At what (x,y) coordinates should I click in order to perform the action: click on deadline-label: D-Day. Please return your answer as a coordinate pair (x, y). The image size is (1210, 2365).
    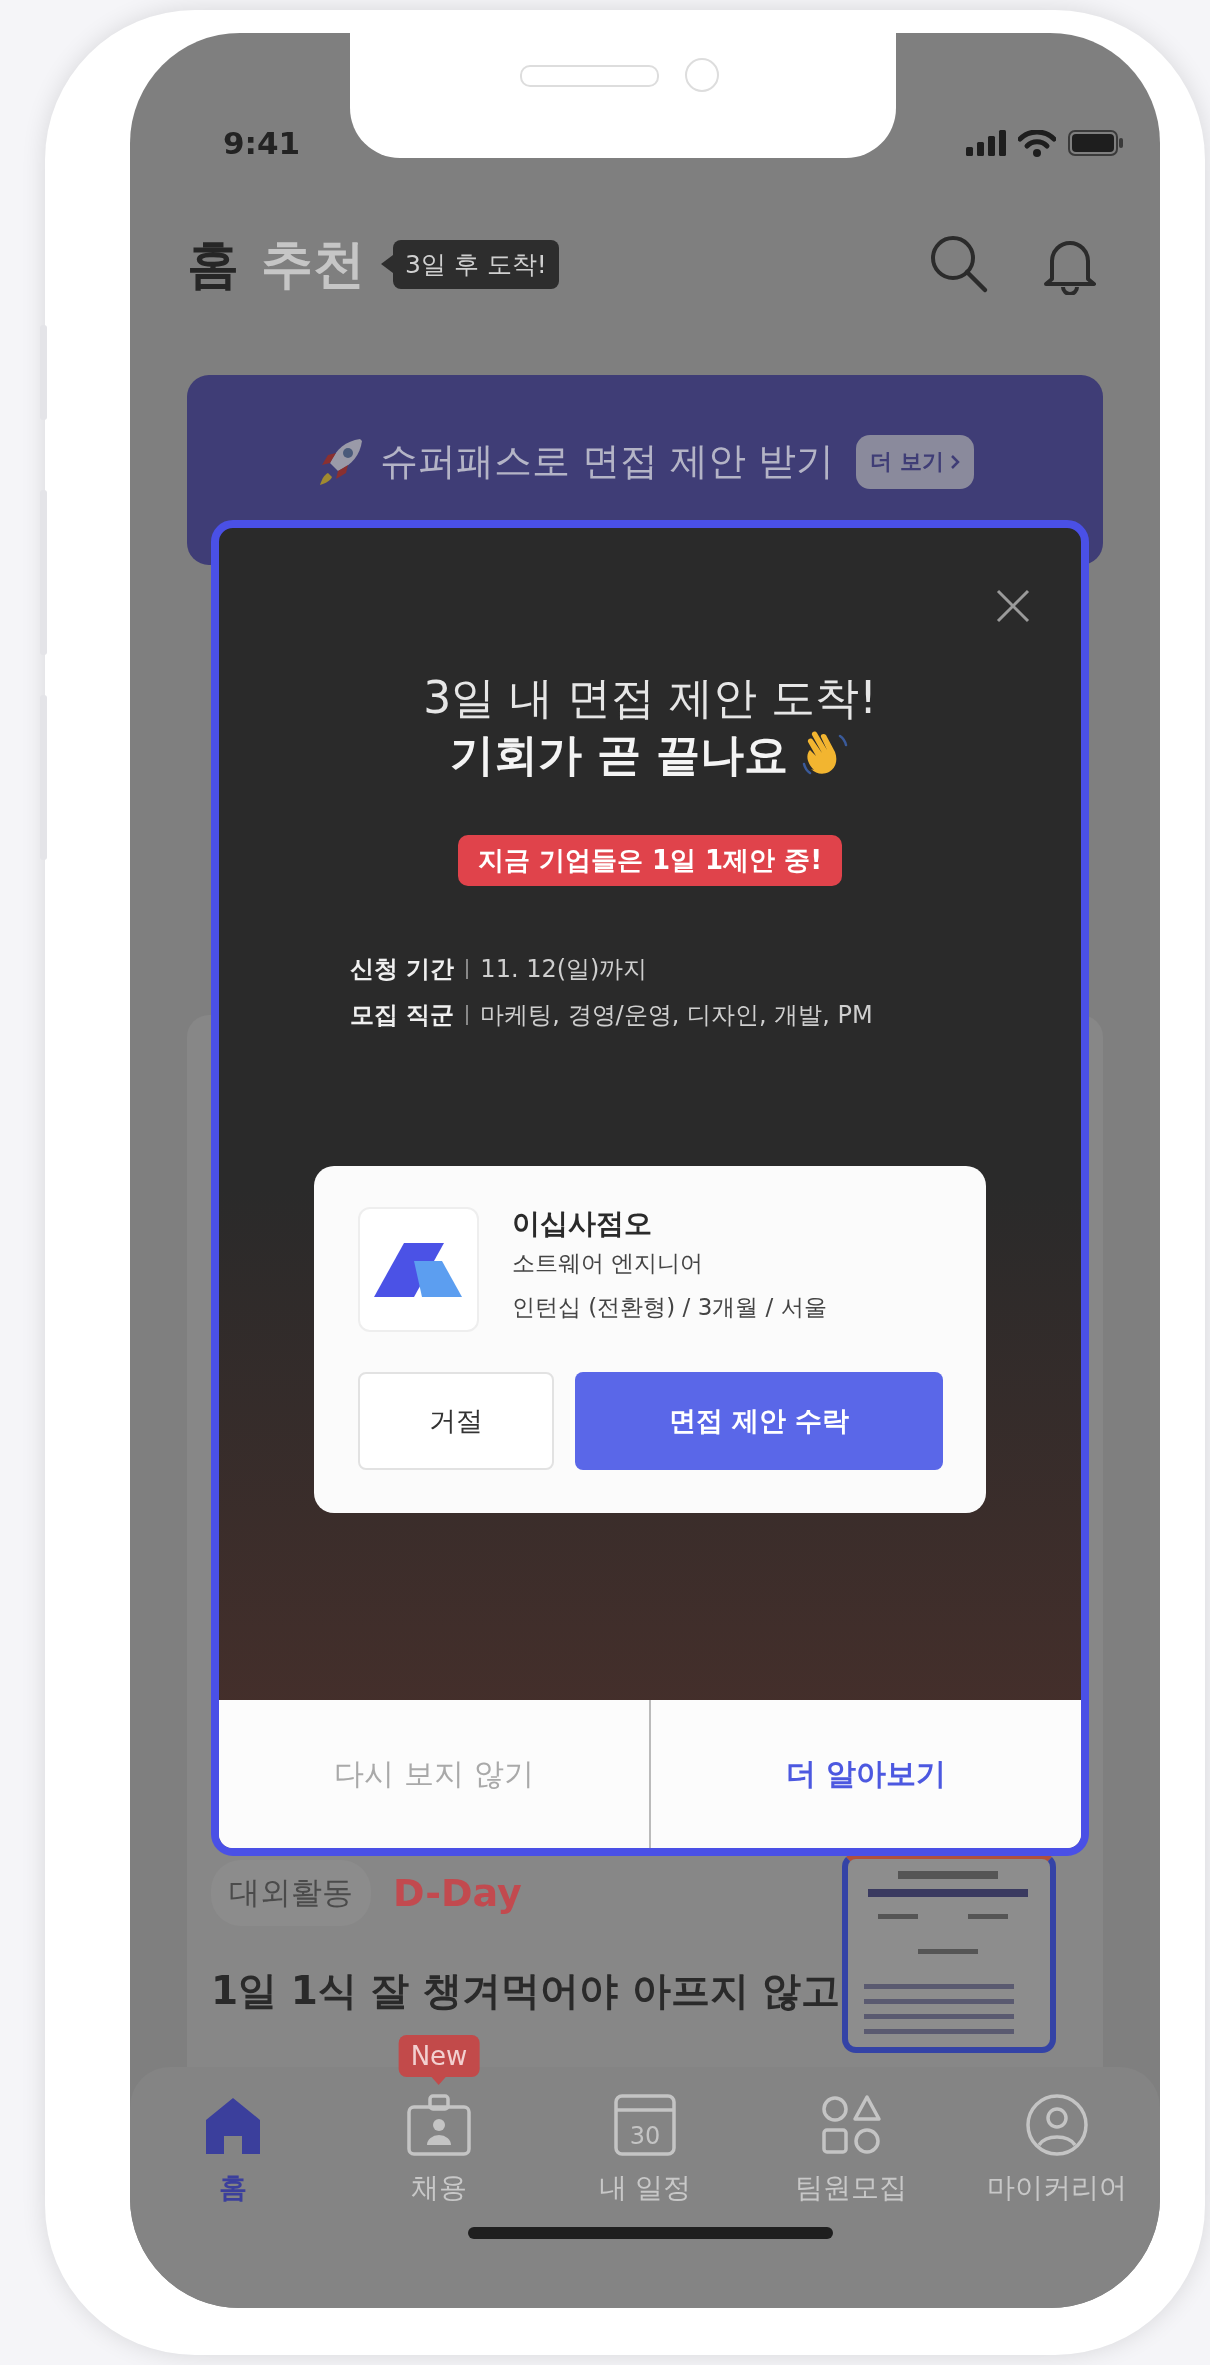
    Looking at the image, I should click on (457, 1893).